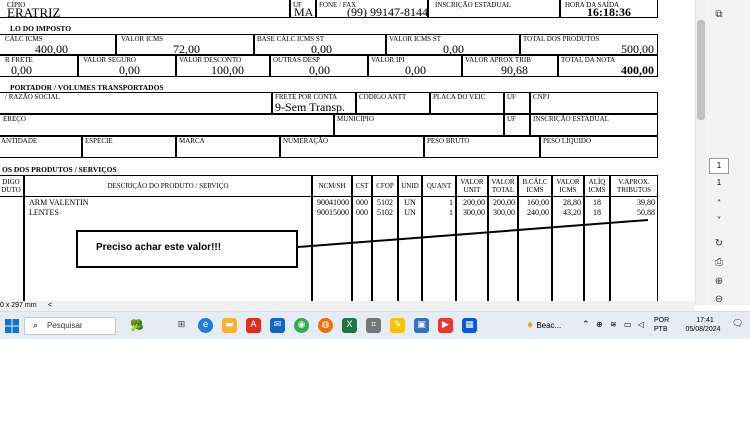 This screenshot has height=422, width=750. Describe the element at coordinates (393, 103) in the screenshot. I see `codigo-antt-box: CÓDIGO ANTT` at that location.